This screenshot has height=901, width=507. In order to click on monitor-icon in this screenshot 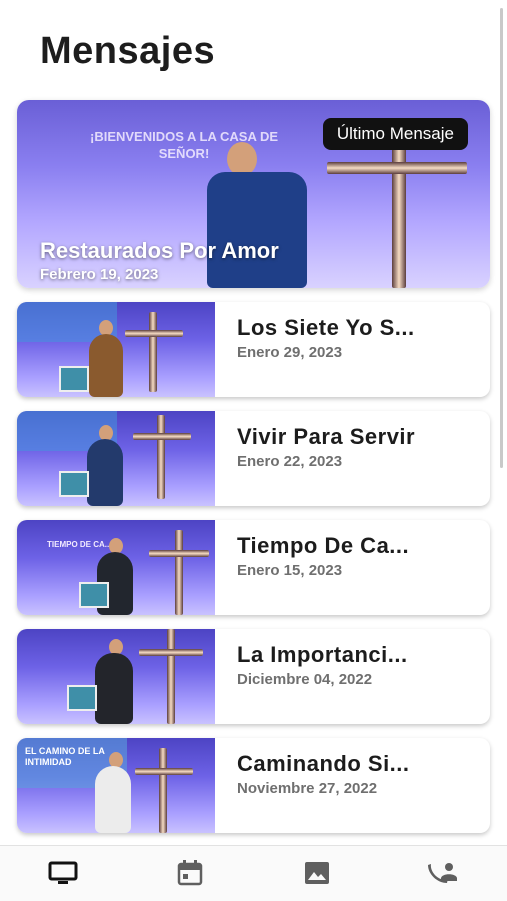, I will do `click(63, 872)`.